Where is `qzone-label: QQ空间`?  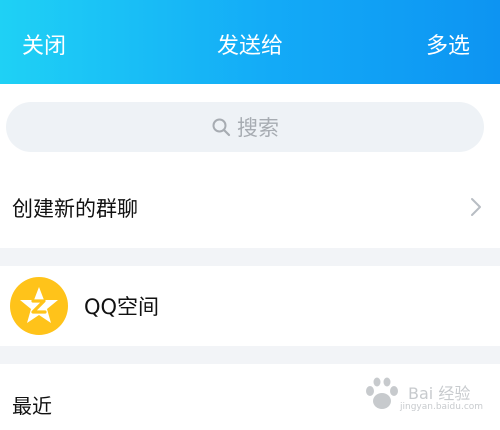 qzone-label: QQ空间 is located at coordinates (122, 307).